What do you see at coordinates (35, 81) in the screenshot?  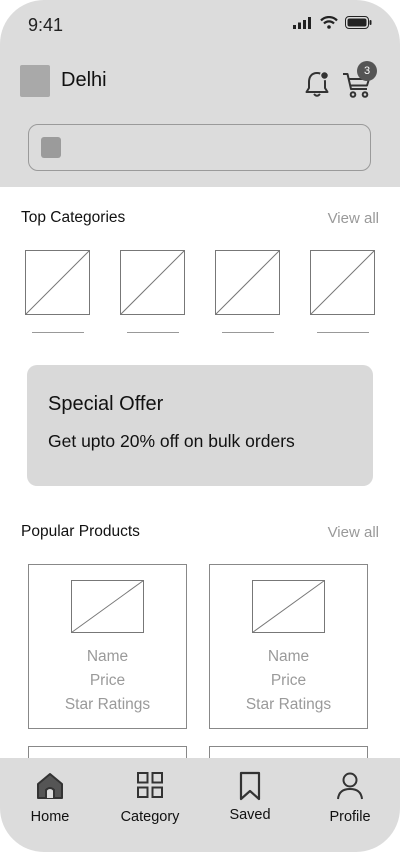 I see `location-icon` at bounding box center [35, 81].